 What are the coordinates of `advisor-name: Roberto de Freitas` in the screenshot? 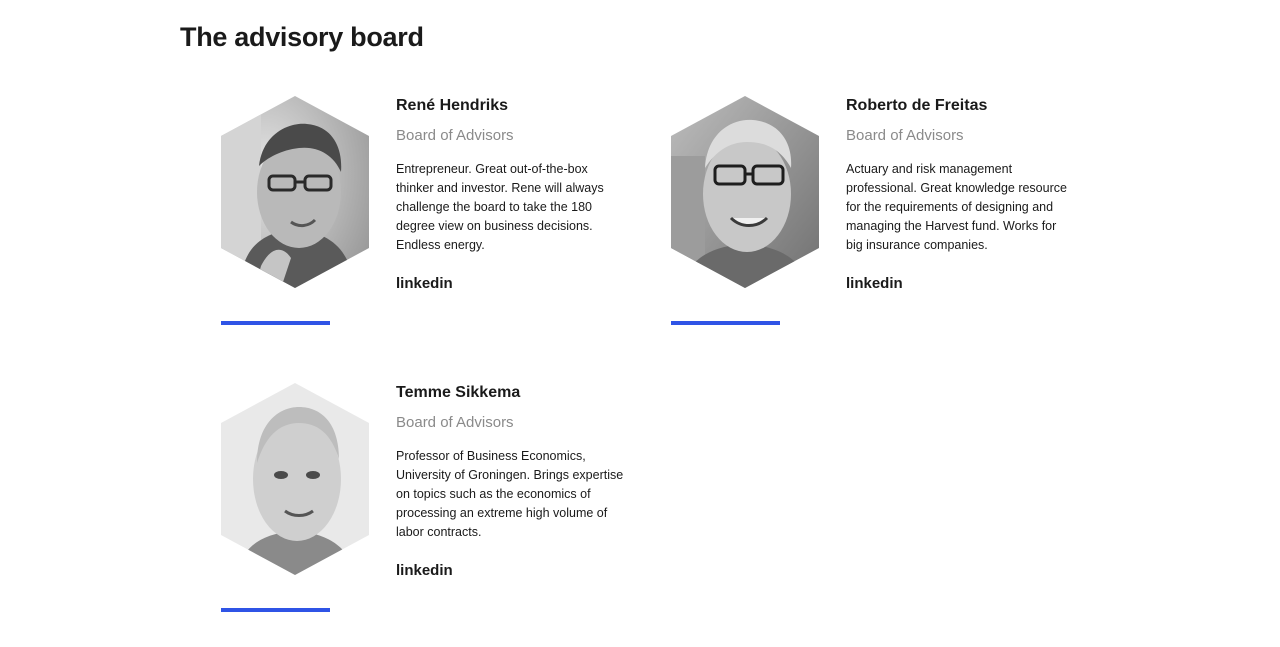 It's located at (917, 105).